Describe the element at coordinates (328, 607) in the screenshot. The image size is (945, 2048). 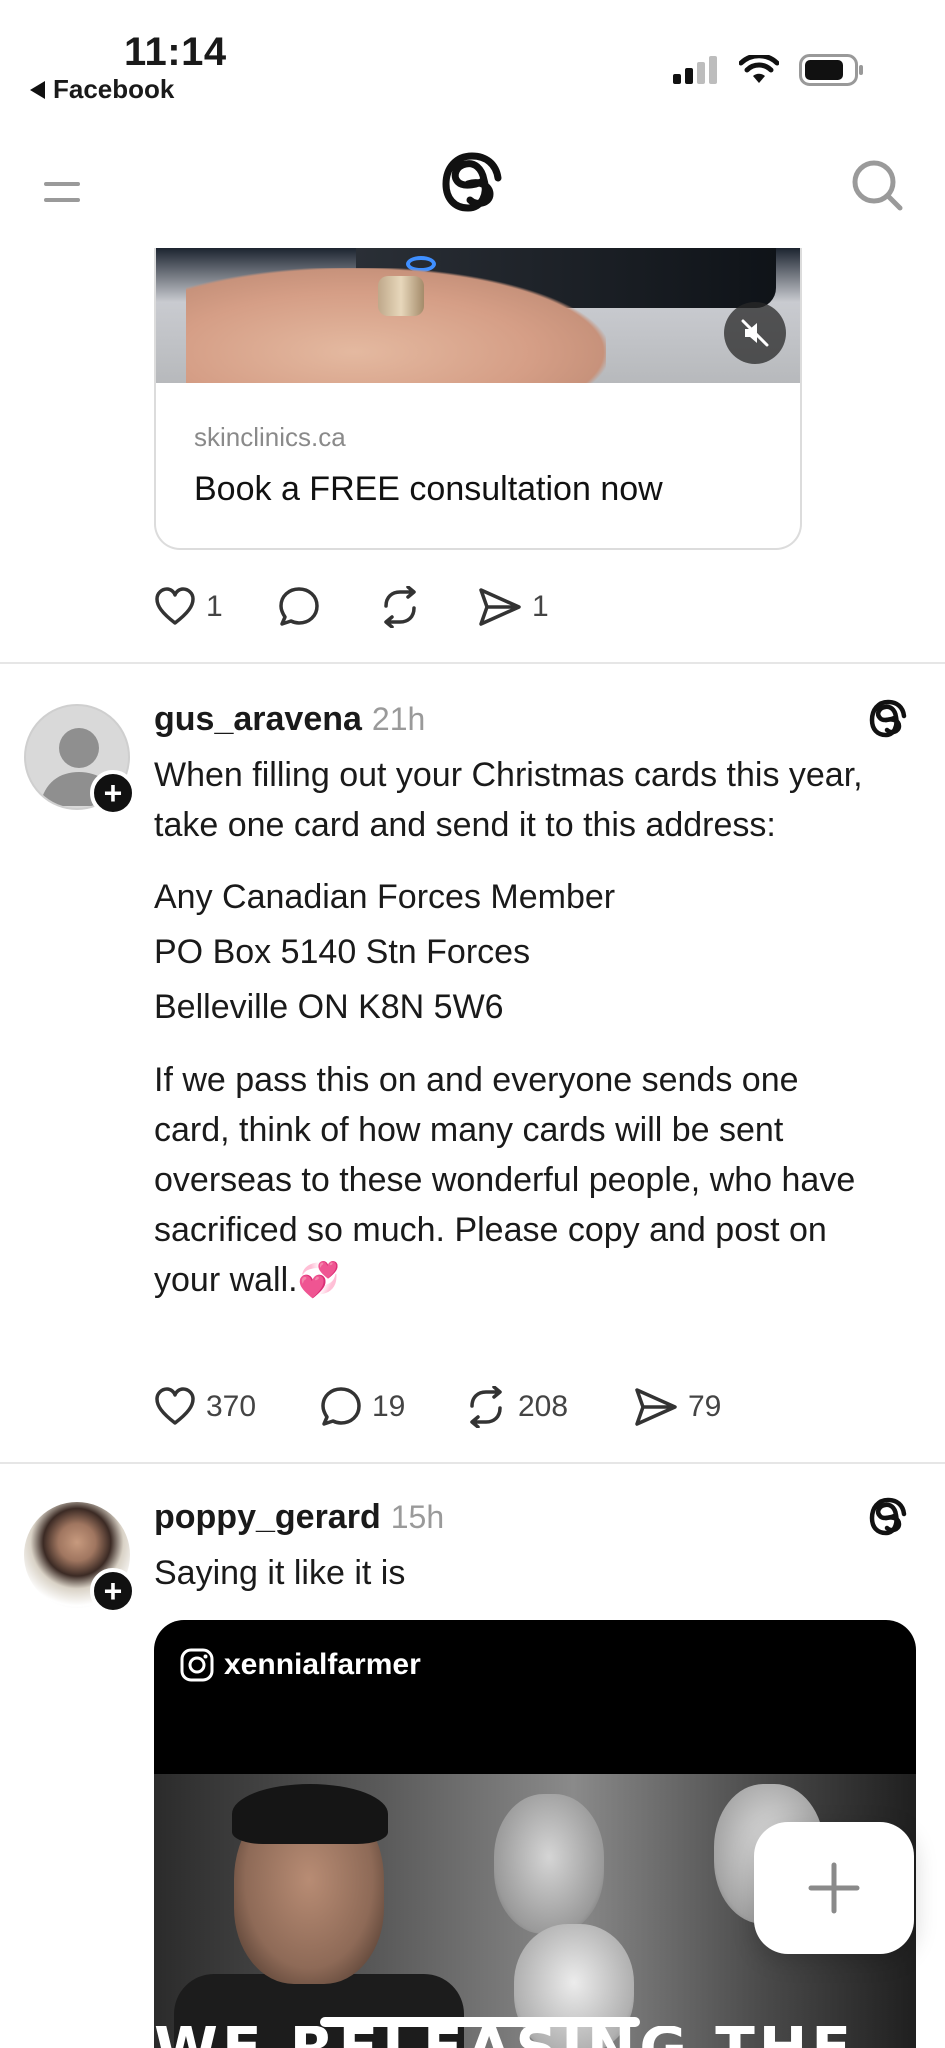
I see `reply-button` at that location.